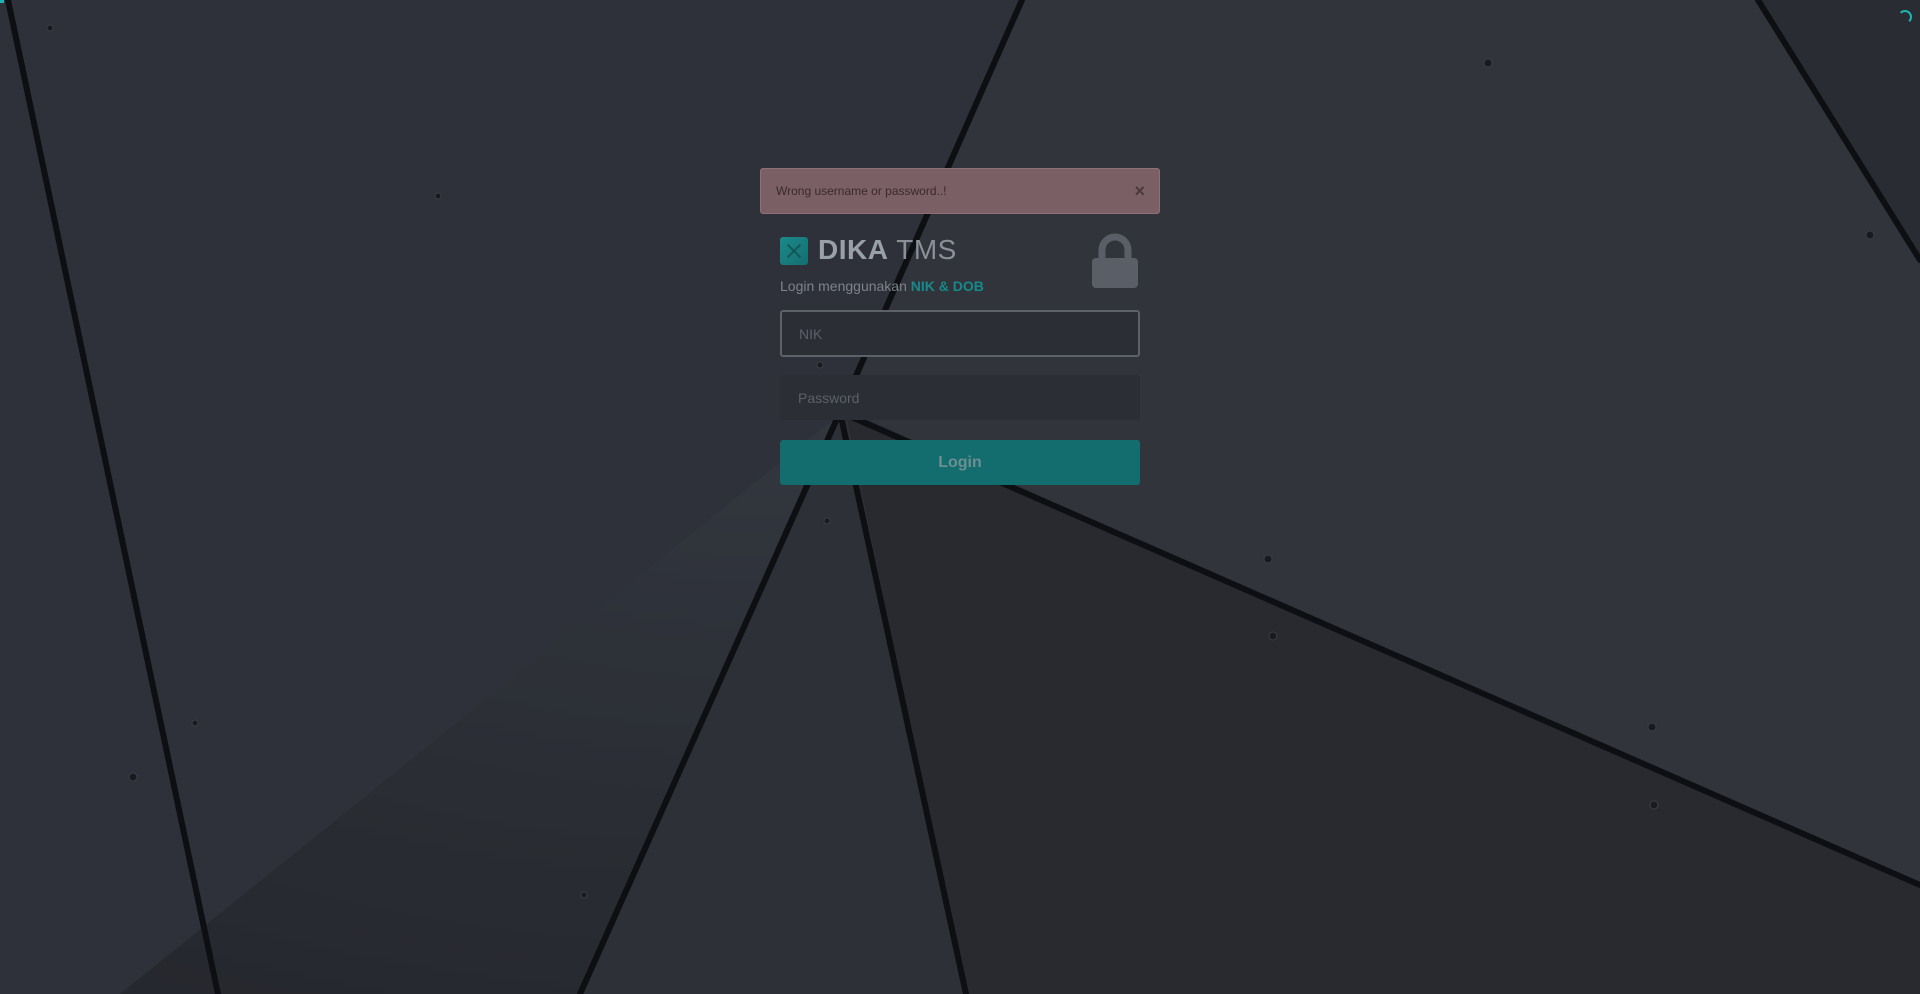 The width and height of the screenshot is (1920, 994). I want to click on subtitle-accent: NIK & DOB, so click(947, 286).